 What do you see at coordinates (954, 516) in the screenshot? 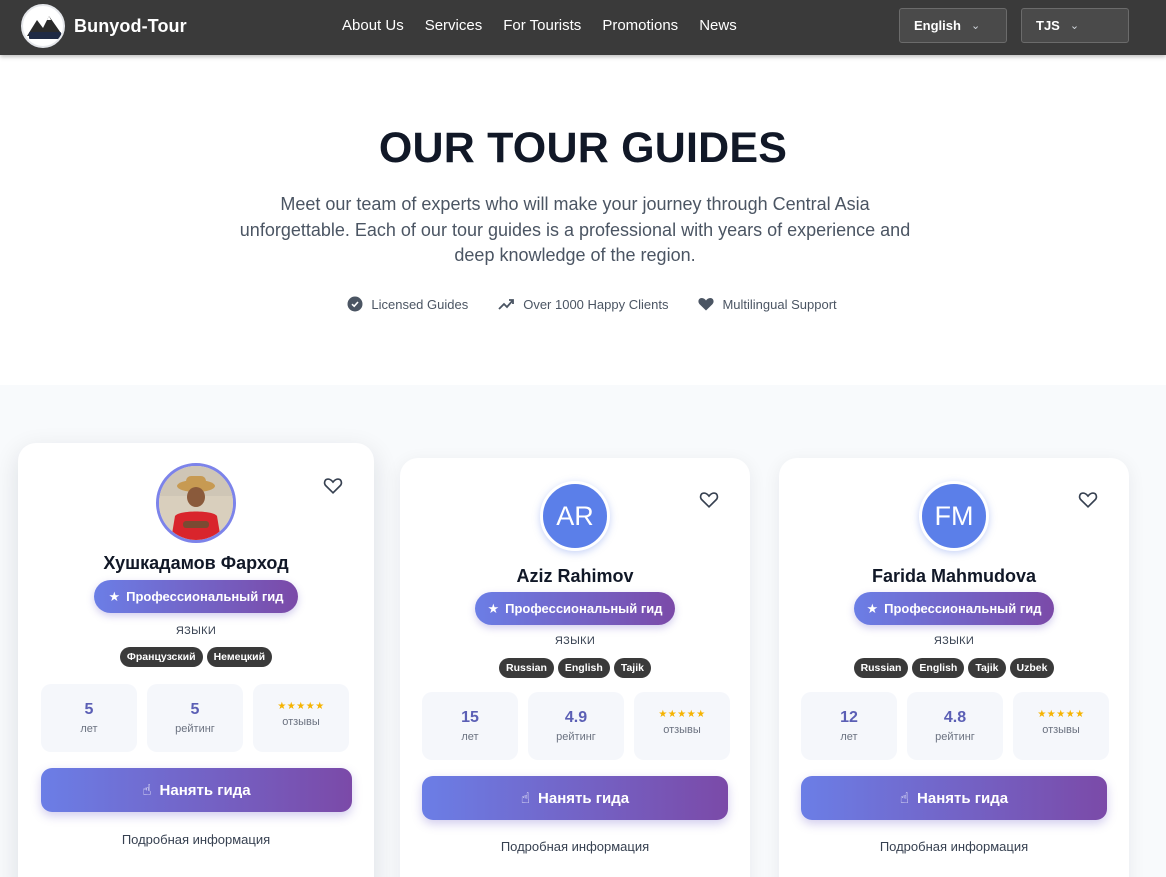
I see `avatar: FM` at bounding box center [954, 516].